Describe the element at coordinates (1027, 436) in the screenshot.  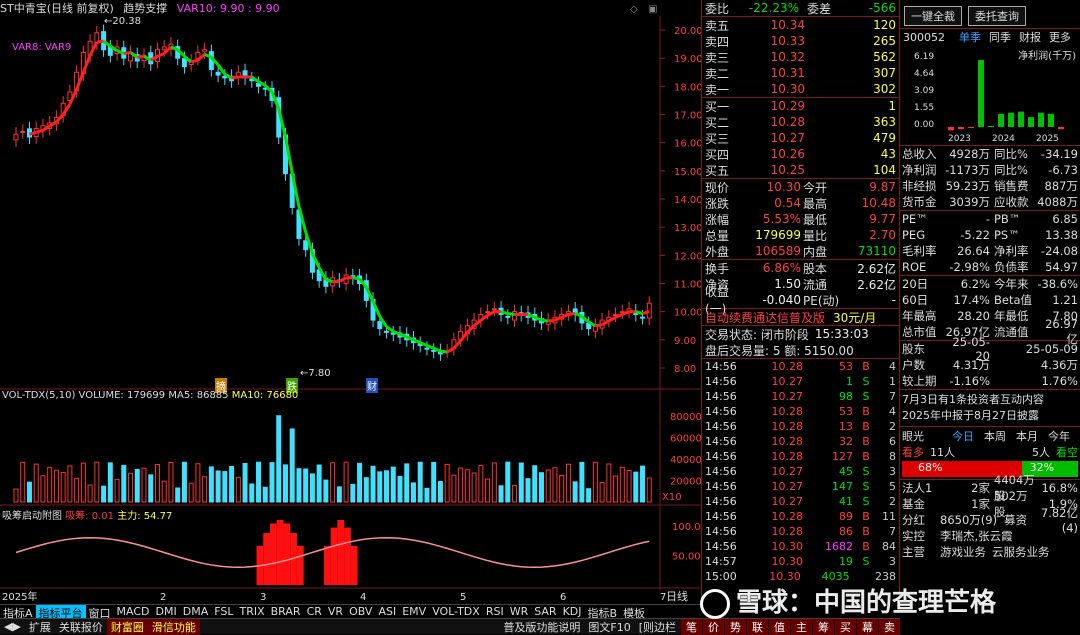
I see `eye-tab-month: 本月` at that location.